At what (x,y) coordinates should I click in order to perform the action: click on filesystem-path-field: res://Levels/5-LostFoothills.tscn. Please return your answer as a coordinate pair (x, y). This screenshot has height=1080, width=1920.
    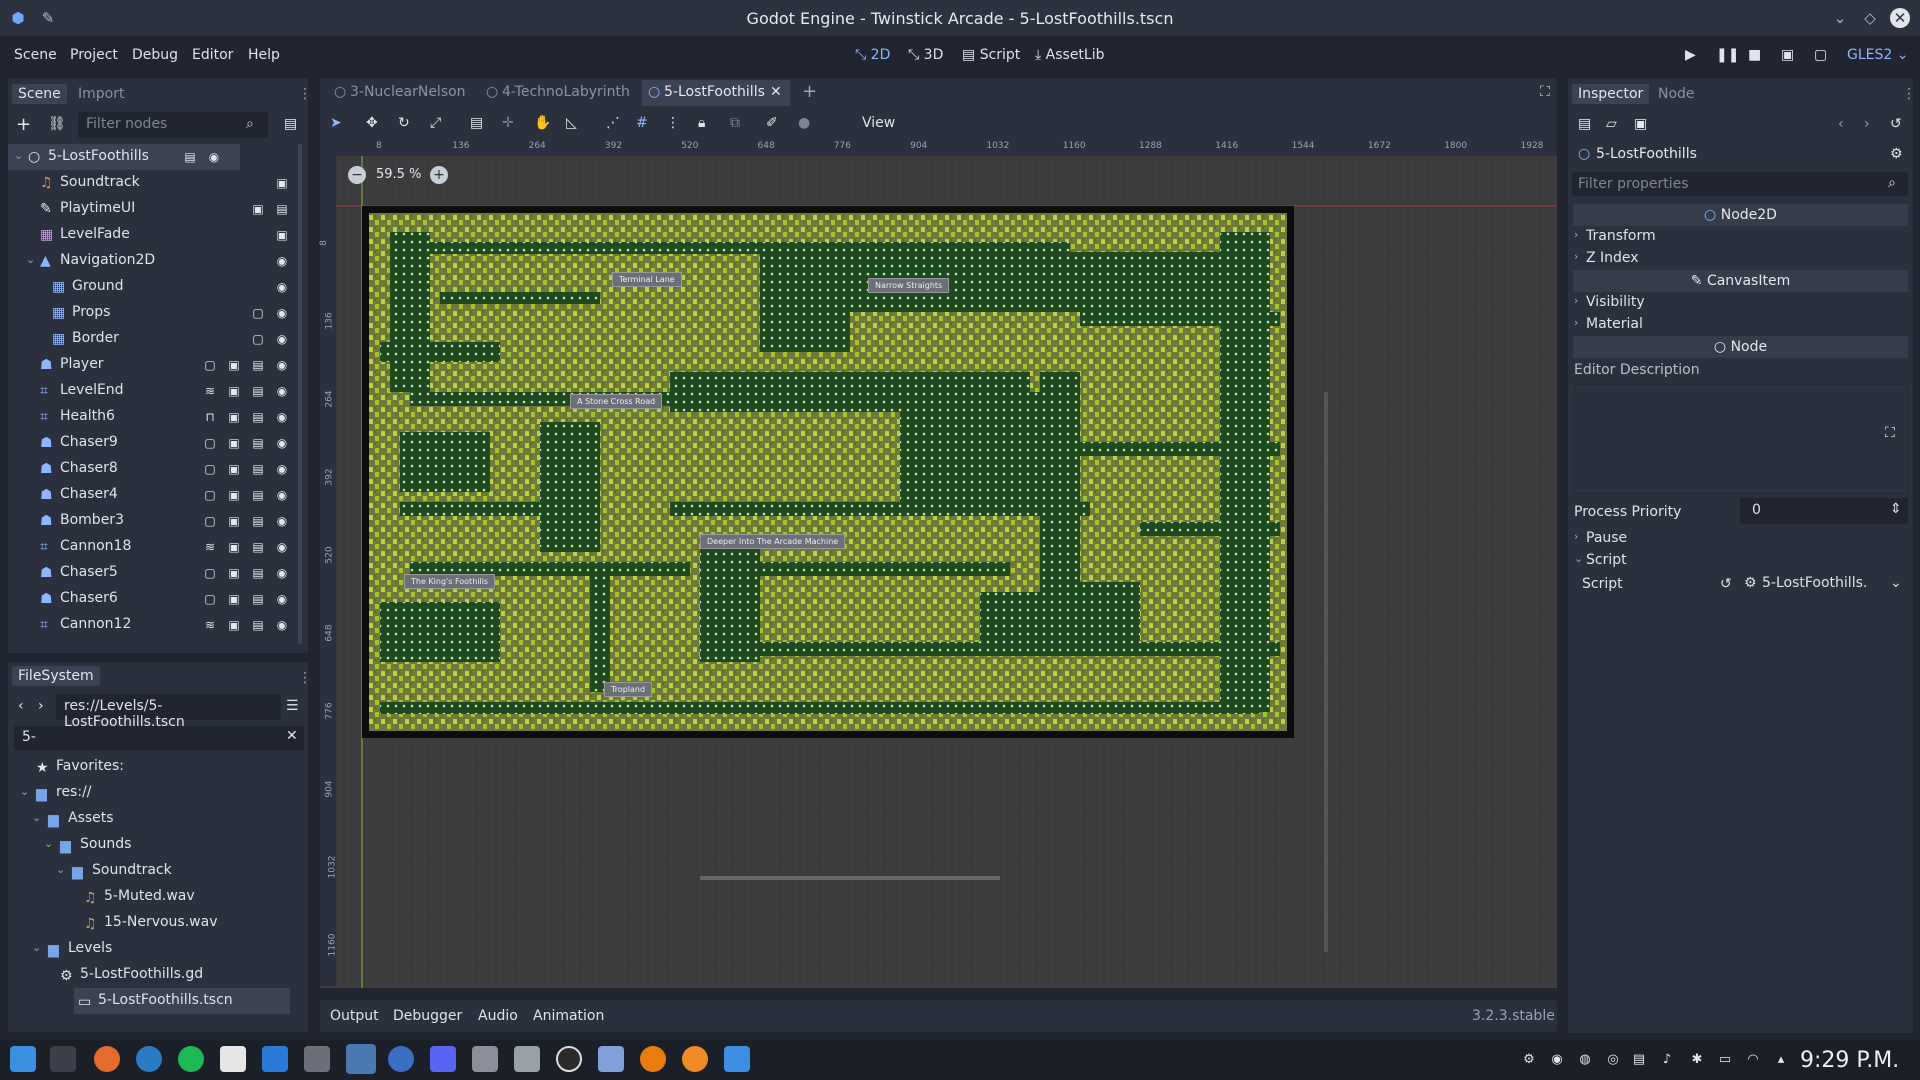
    Looking at the image, I should click on (168, 712).